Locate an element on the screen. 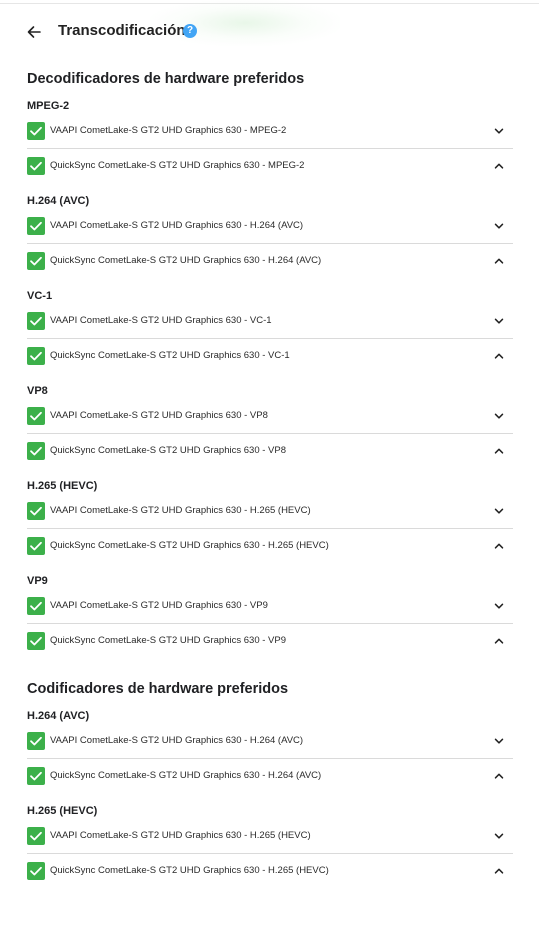 The height and width of the screenshot is (939, 539). page-header: Transcodificación ? is located at coordinates (269, 31).